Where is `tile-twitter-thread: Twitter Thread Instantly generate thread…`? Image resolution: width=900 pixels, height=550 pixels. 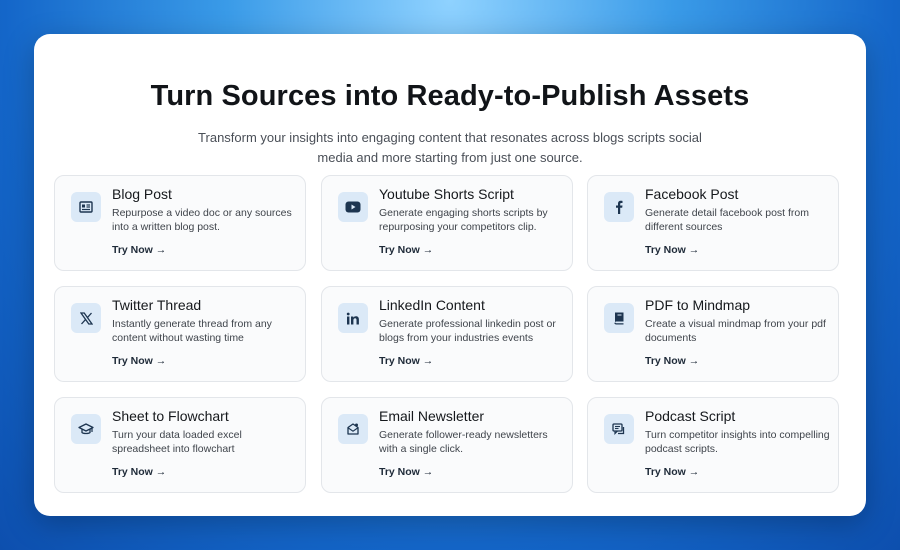
tile-twitter-thread: Twitter Thread Instantly generate thread… is located at coordinates (180, 334).